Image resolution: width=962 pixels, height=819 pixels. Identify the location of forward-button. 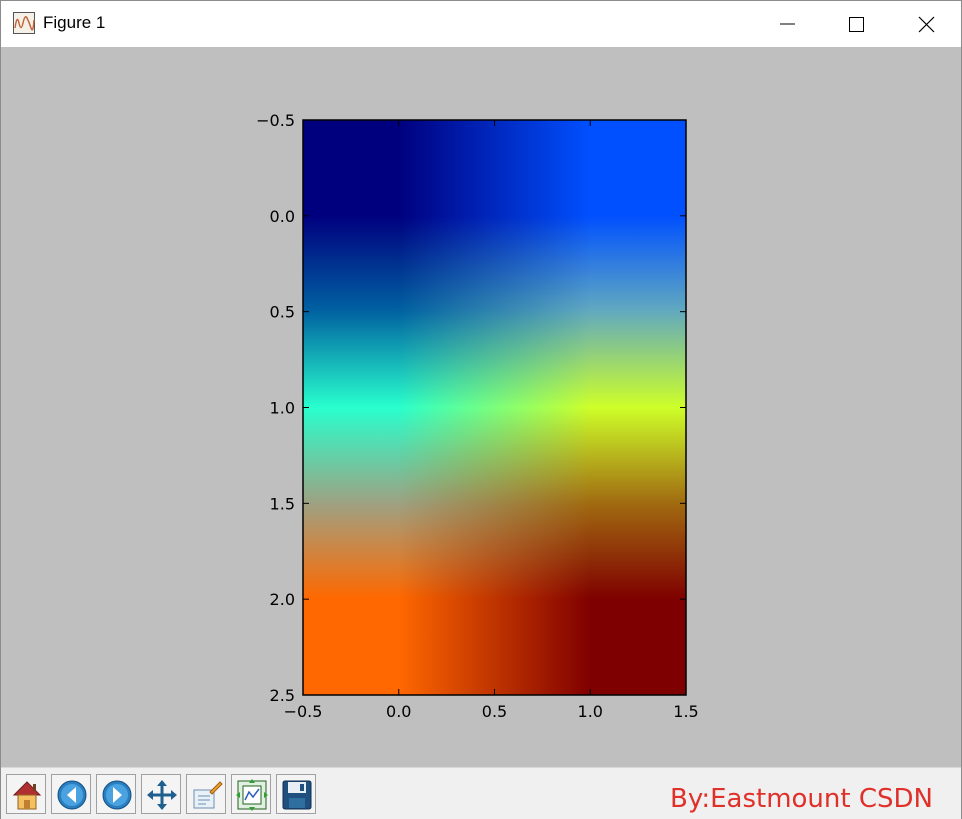
(116, 794).